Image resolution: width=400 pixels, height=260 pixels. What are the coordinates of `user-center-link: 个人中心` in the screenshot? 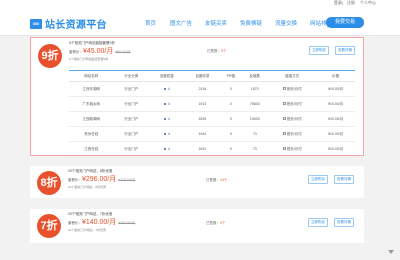 It's located at (368, 2).